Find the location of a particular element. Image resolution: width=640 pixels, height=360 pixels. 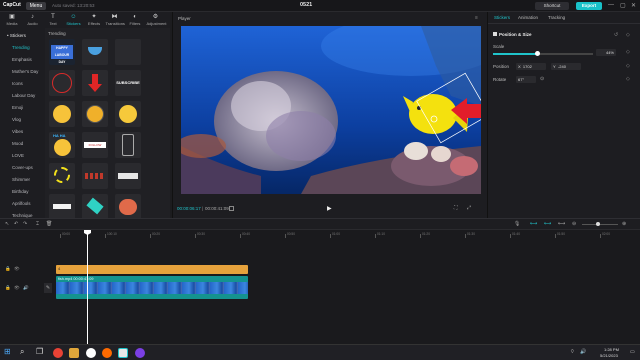

sticker-clip: 4 is located at coordinates (152, 269).